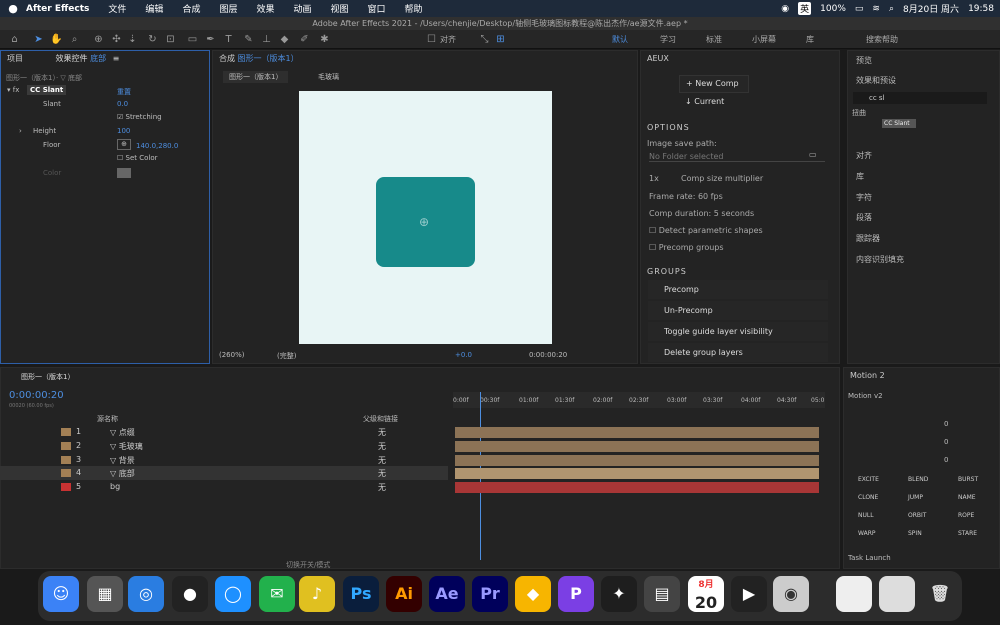  I want to click on time-text: 19:58, so click(981, 9).